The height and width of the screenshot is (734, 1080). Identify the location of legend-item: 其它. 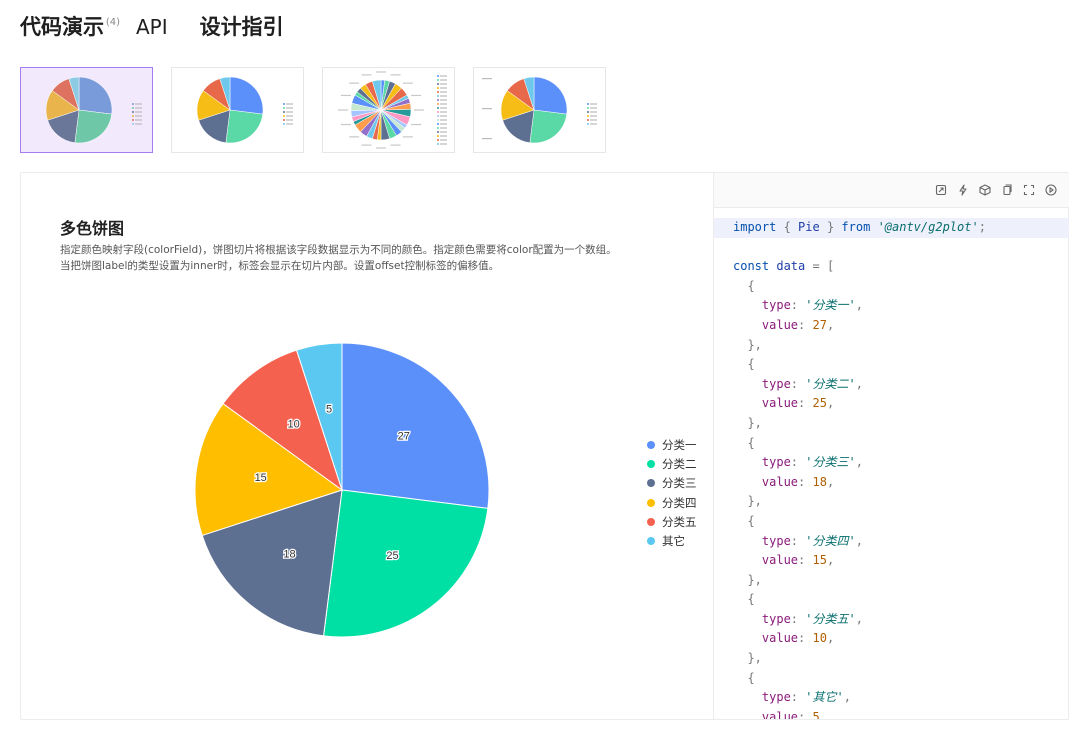
(672, 540).